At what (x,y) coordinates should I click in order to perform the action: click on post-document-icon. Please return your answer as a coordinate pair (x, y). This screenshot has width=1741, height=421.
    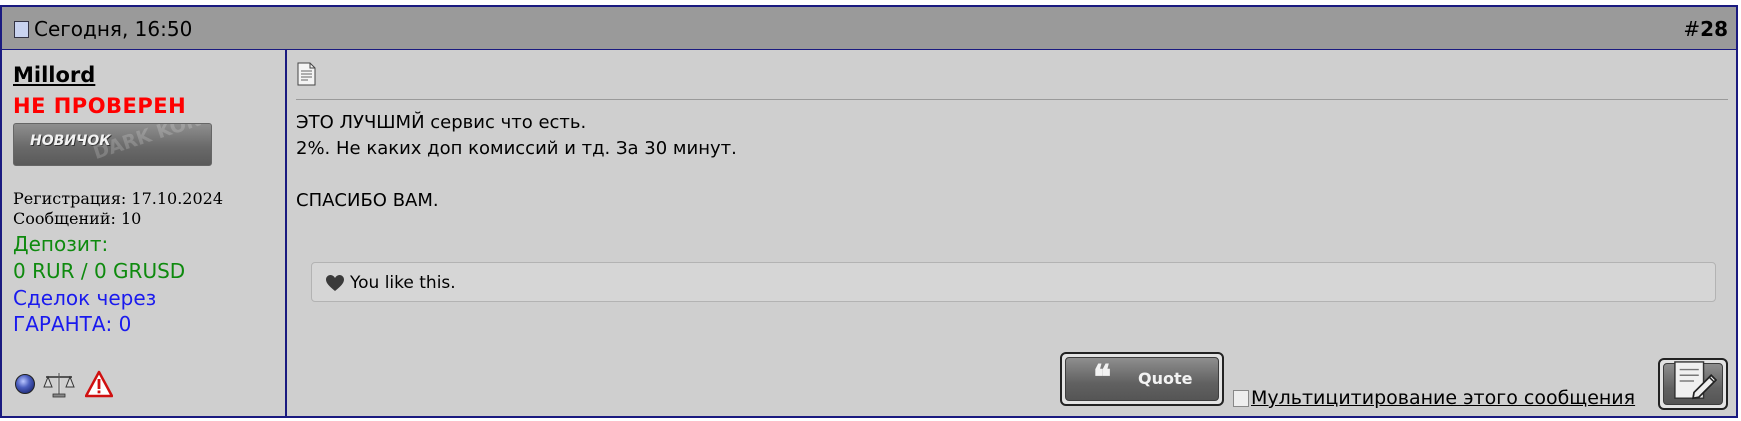
    Looking at the image, I should click on (21, 29).